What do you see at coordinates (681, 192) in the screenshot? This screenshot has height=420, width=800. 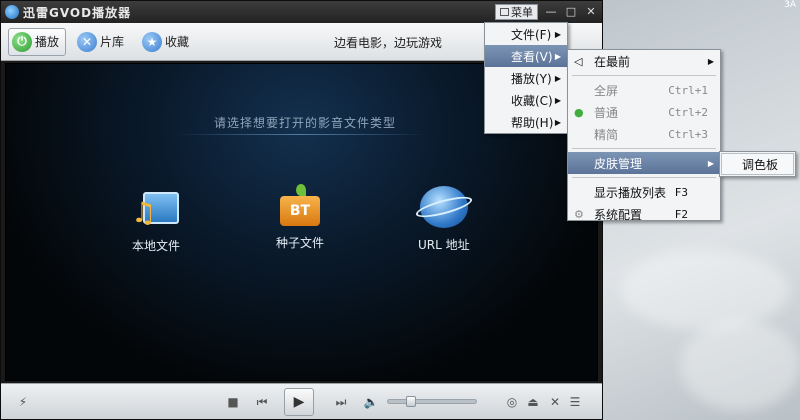 I see `playlist-shortcut: F3` at bounding box center [681, 192].